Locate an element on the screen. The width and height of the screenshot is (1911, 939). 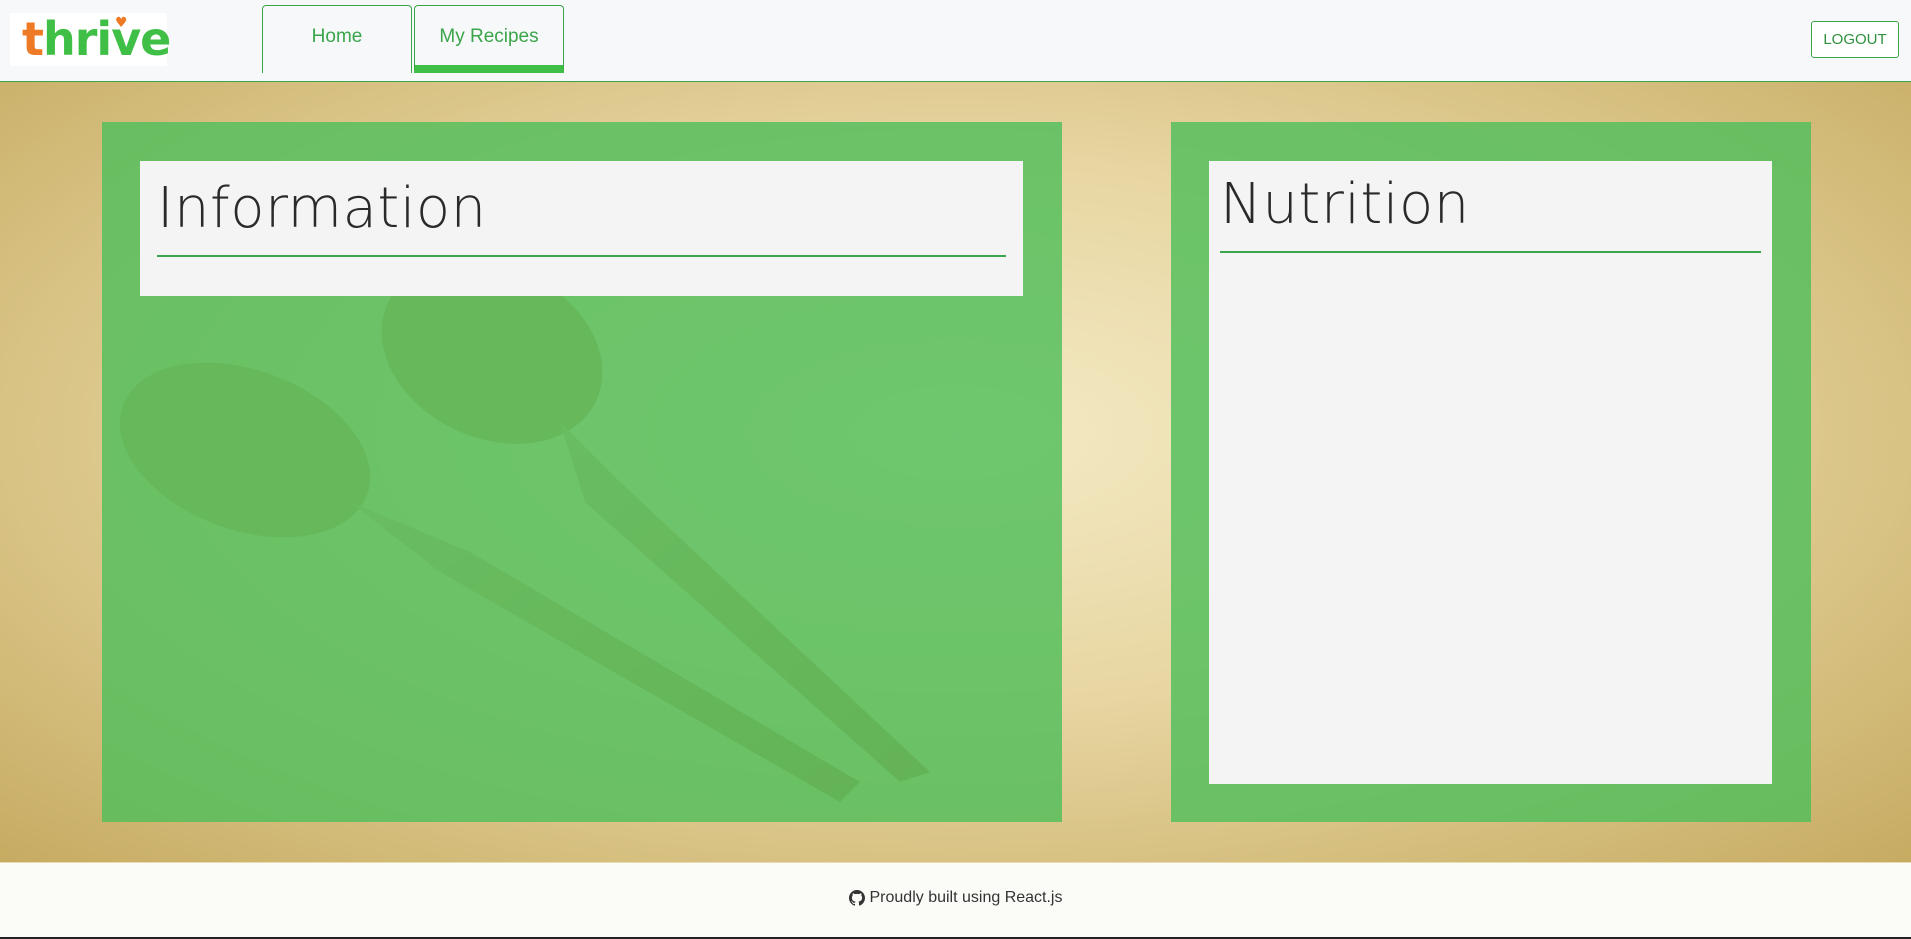
tab-my-recipes: My Recipes is located at coordinates (489, 39).